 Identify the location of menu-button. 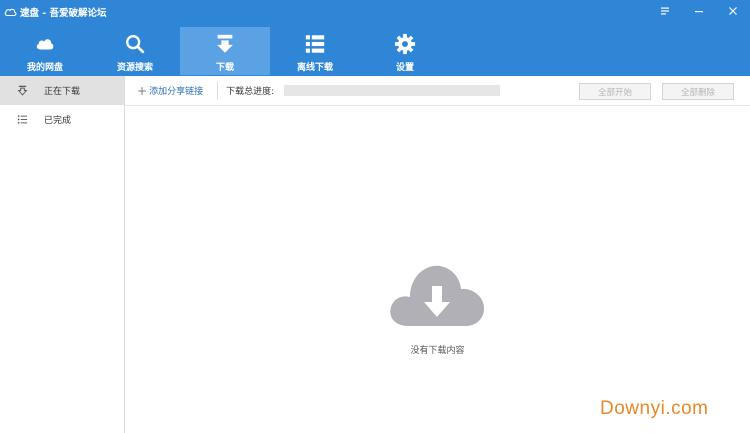
(665, 11).